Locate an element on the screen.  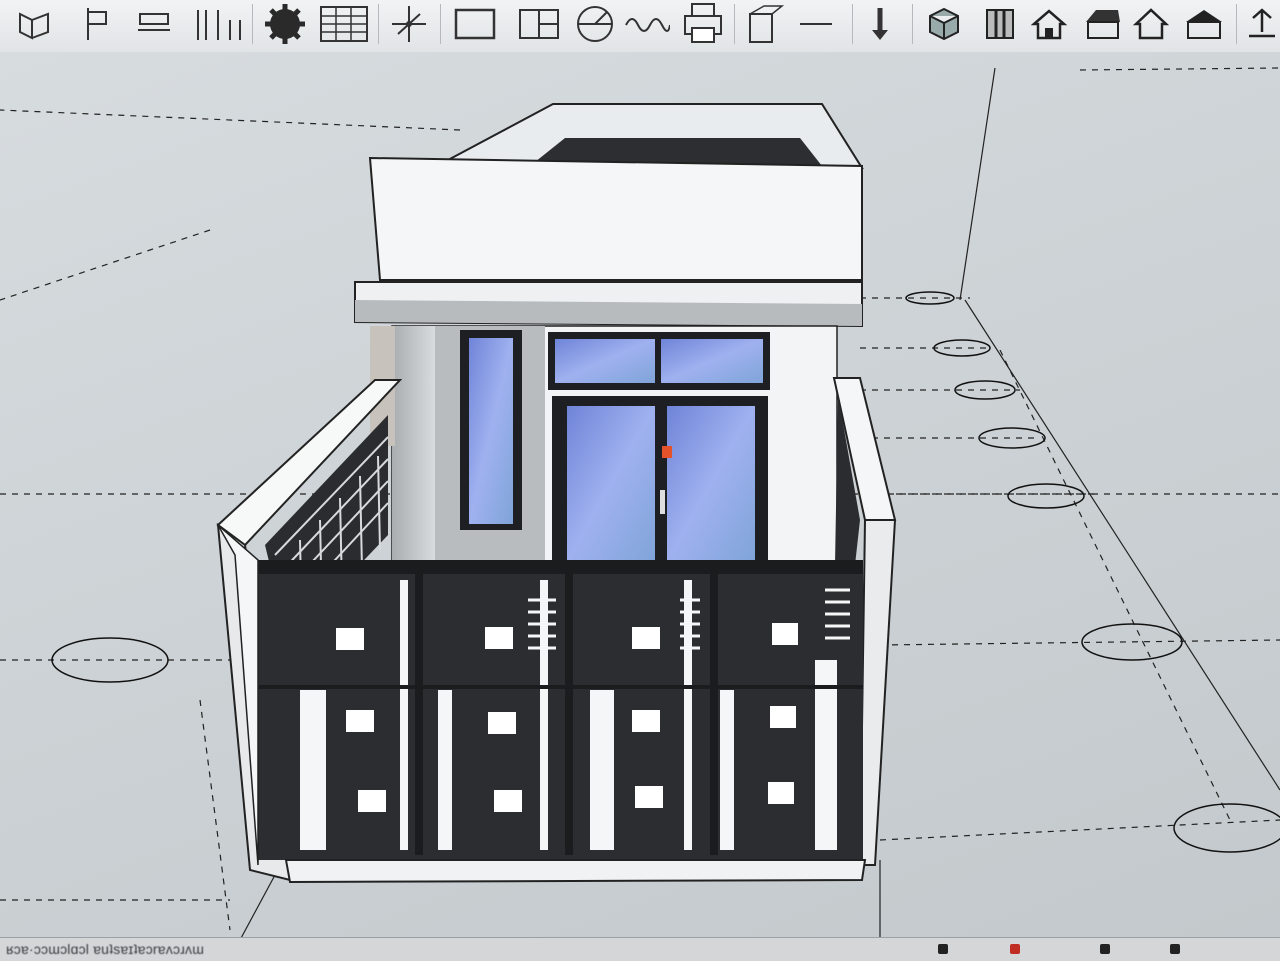
upload-icon is located at coordinates (1262, 24).